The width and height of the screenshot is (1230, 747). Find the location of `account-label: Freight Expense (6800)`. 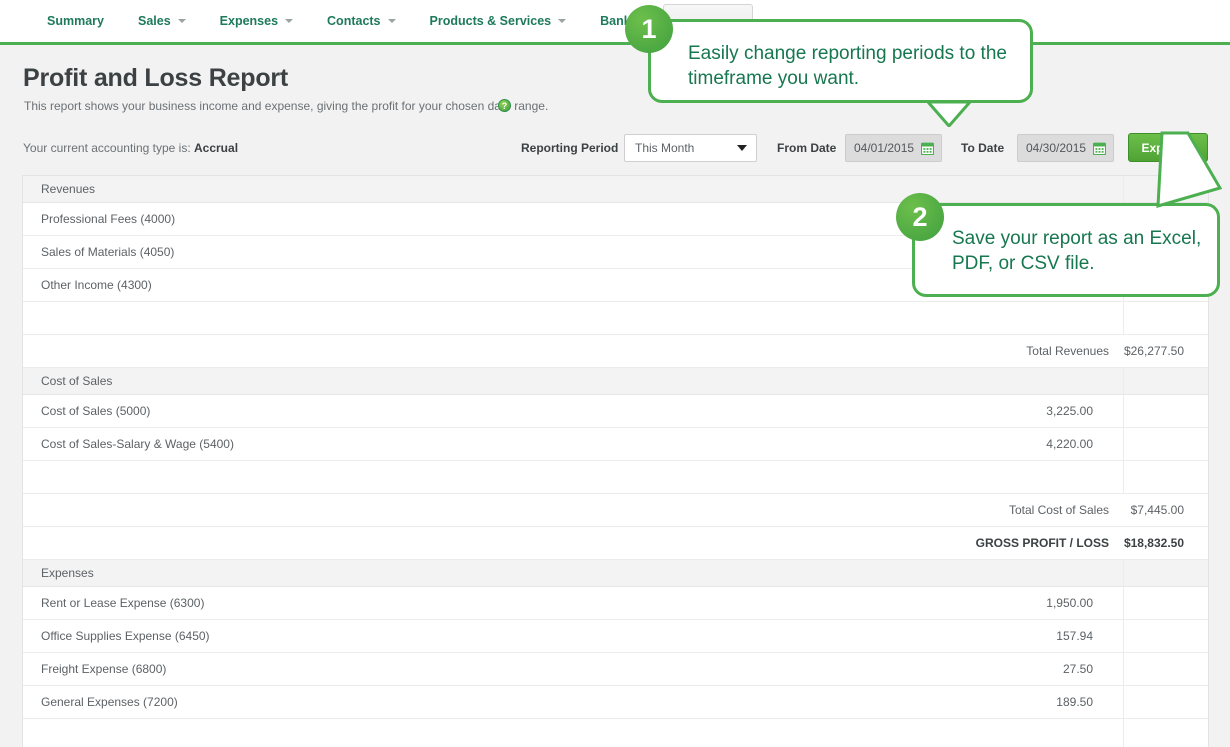

account-label: Freight Expense (6800) is located at coordinates (104, 669).